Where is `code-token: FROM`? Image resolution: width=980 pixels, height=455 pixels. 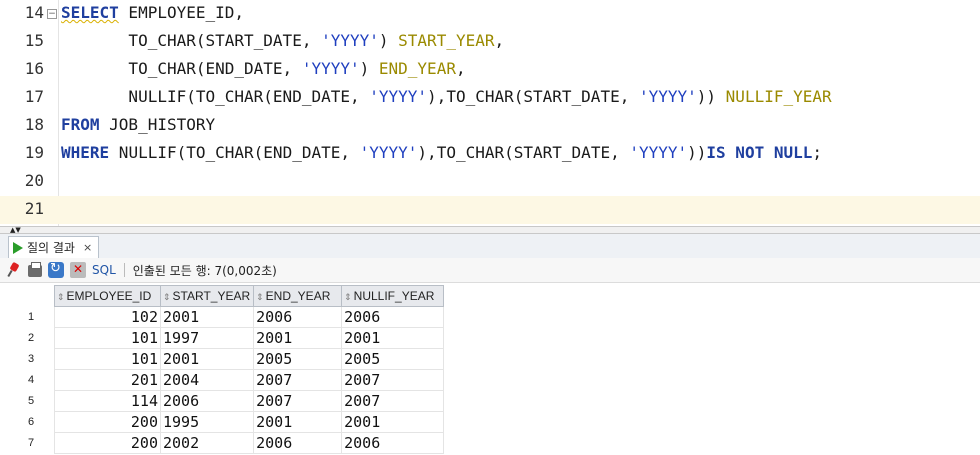
code-token: FROM is located at coordinates (80, 124).